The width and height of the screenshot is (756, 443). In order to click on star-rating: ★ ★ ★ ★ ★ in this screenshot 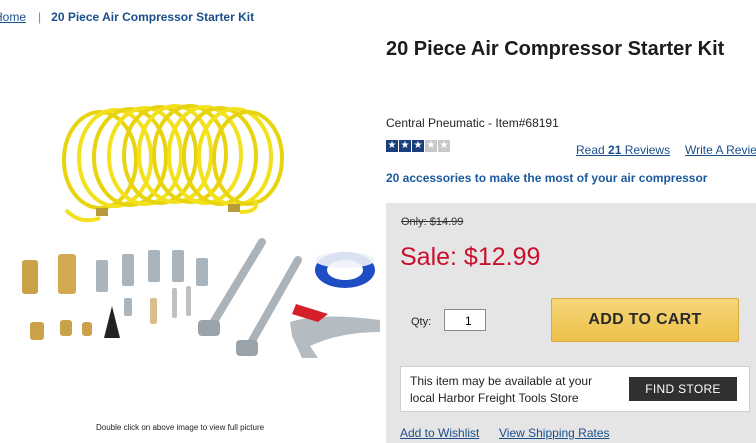, I will do `click(418, 146)`.